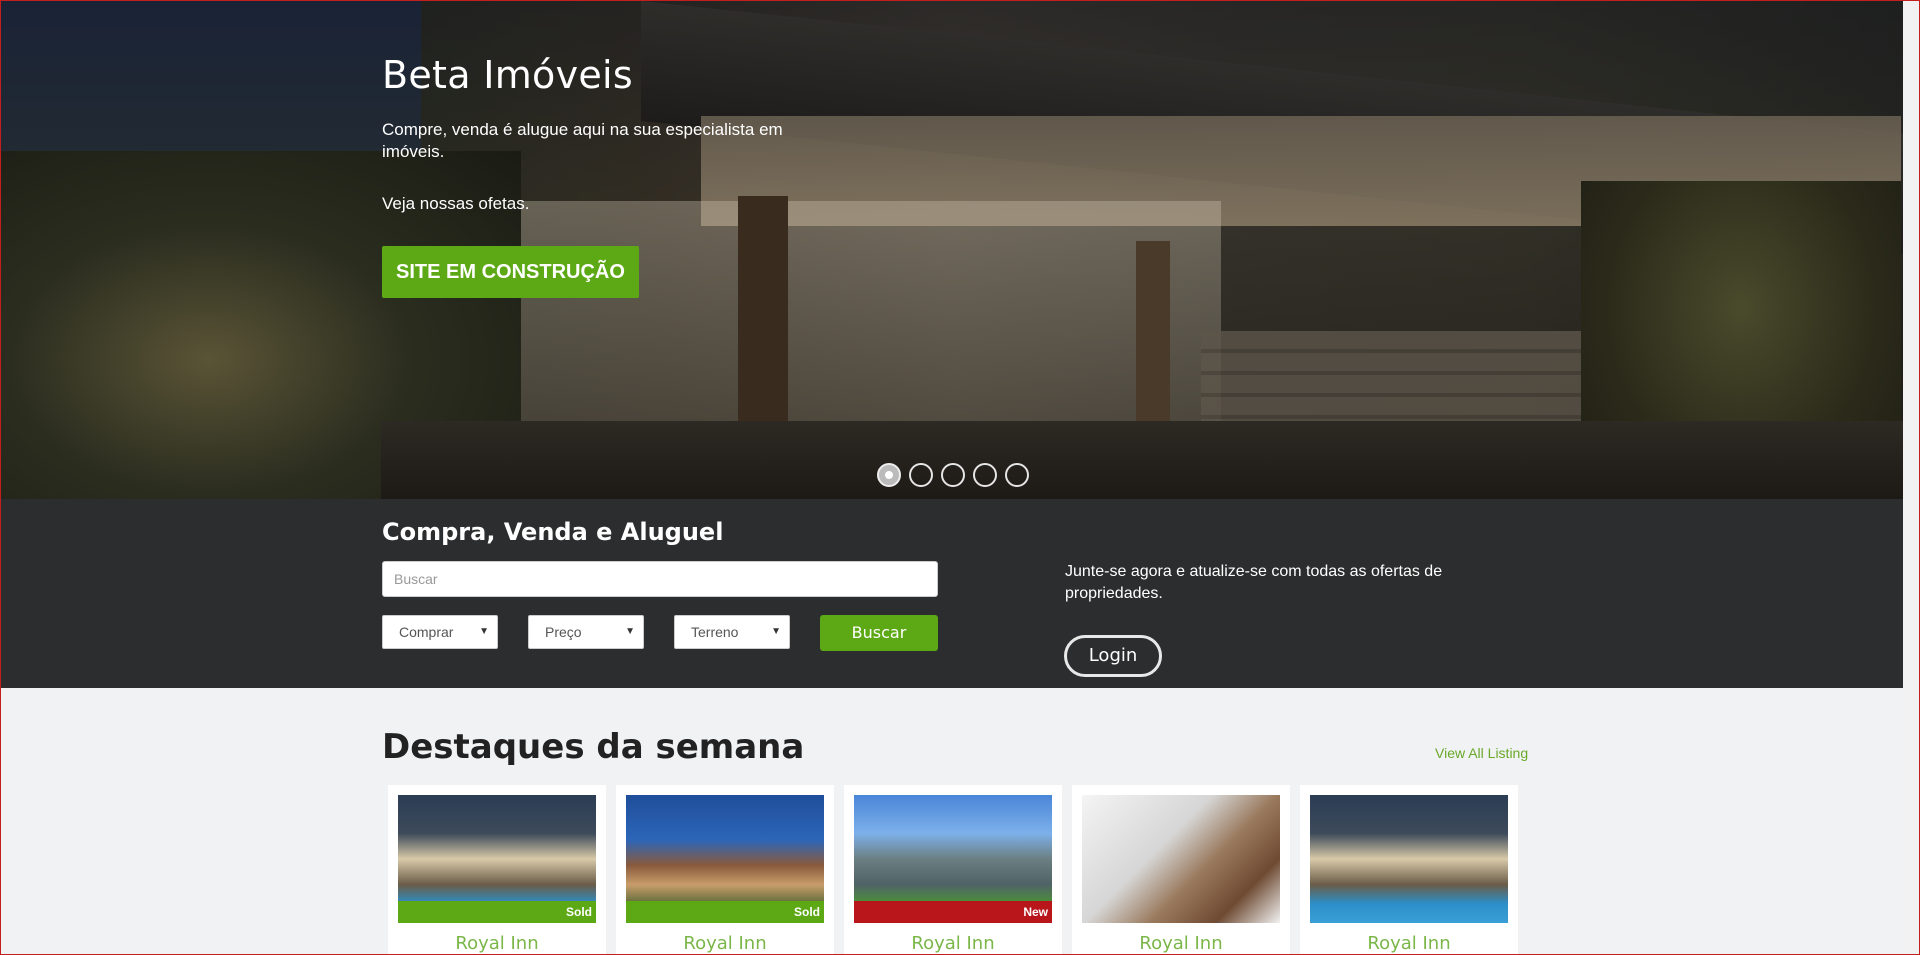  Describe the element at coordinates (953, 912) in the screenshot. I see `status-badge: New` at that location.